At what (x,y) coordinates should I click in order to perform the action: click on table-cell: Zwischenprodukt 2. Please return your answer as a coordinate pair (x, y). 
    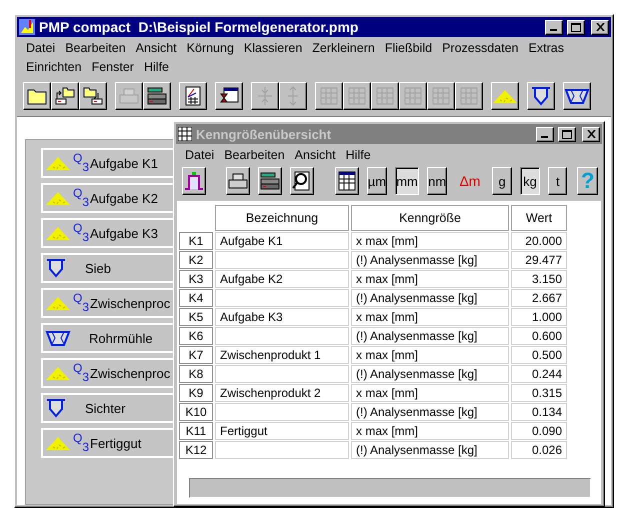
    Looking at the image, I should click on (282, 393).